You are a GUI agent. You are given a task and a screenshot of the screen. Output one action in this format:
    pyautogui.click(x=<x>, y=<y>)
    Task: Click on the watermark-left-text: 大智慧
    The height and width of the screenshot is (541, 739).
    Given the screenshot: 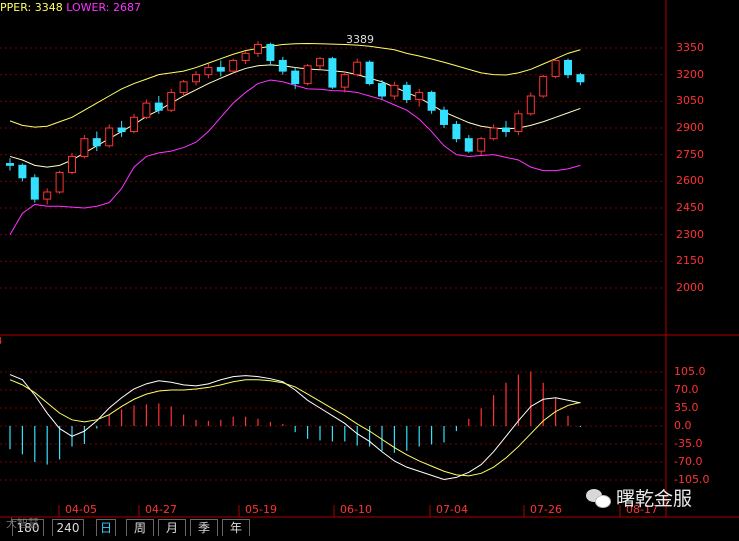 What is the action you would take?
    pyautogui.click(x=22, y=523)
    